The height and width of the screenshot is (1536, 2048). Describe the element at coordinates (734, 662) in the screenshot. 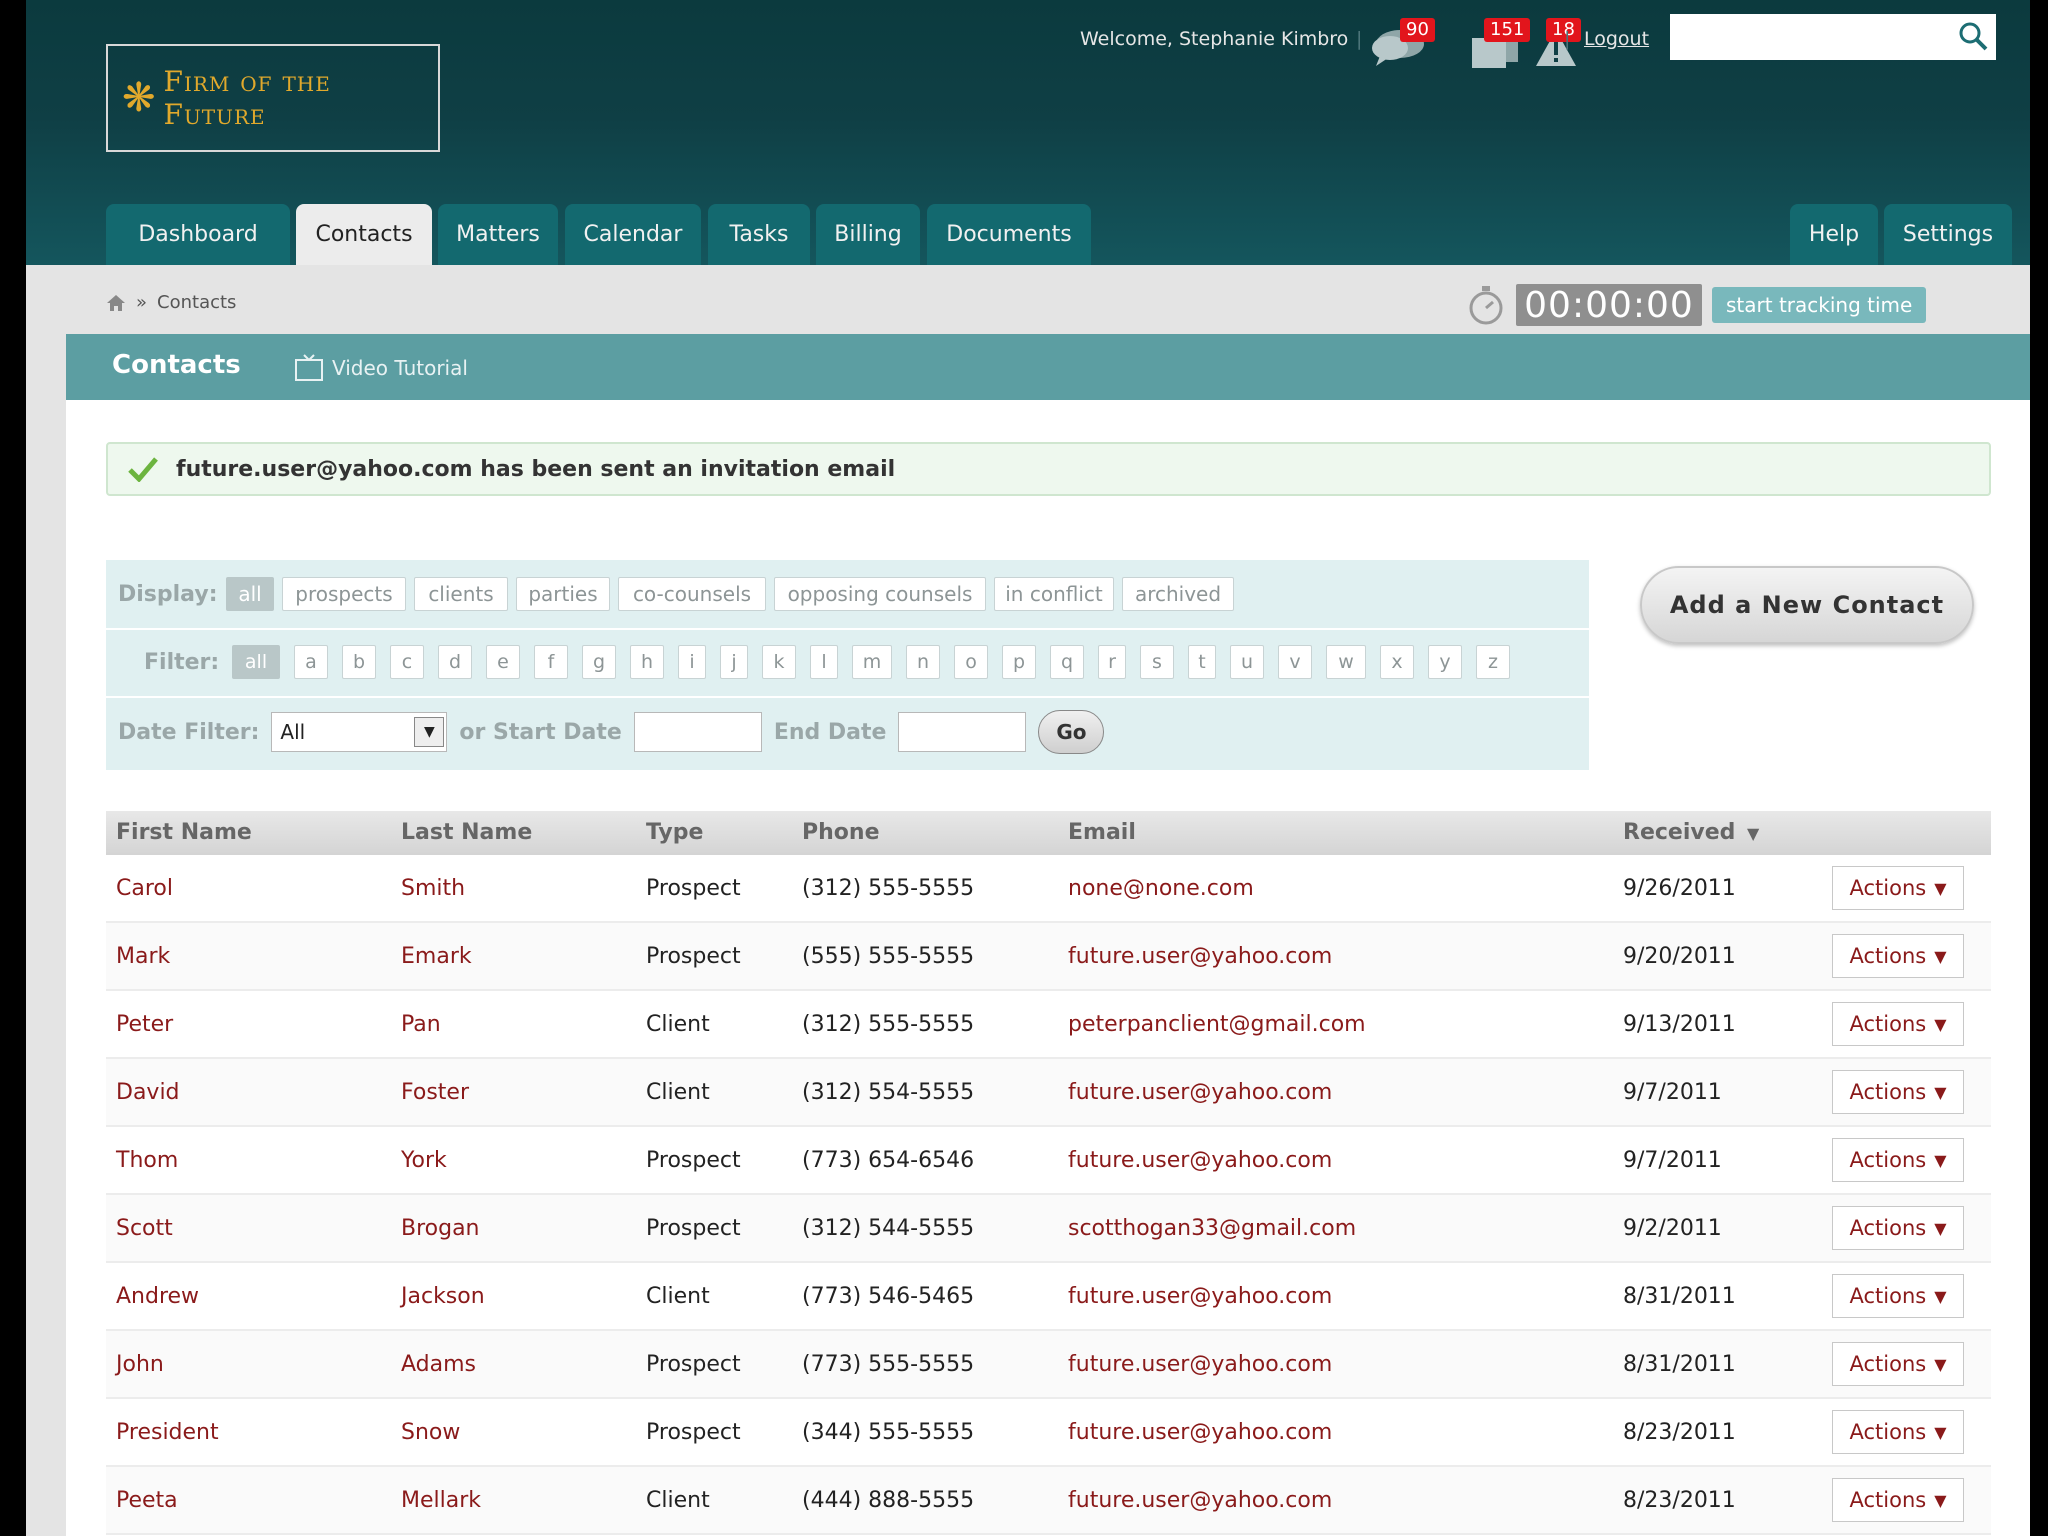

I see `letter-filter-j: j` at that location.